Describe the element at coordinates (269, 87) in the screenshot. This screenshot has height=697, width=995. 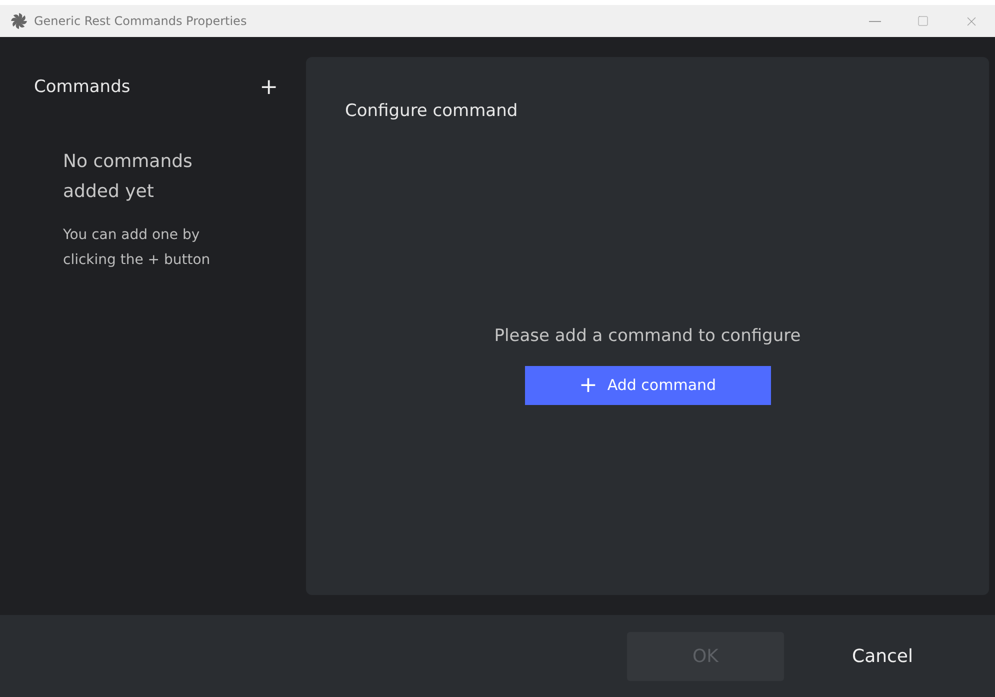
I see `add-command-button: +` at that location.